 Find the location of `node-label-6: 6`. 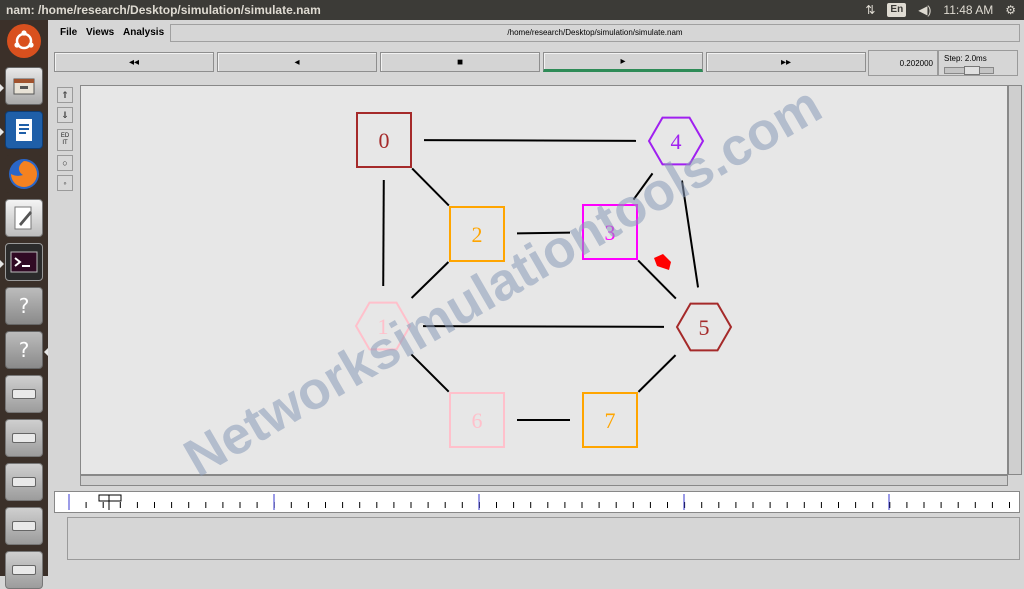

node-label-6: 6 is located at coordinates (477, 420).